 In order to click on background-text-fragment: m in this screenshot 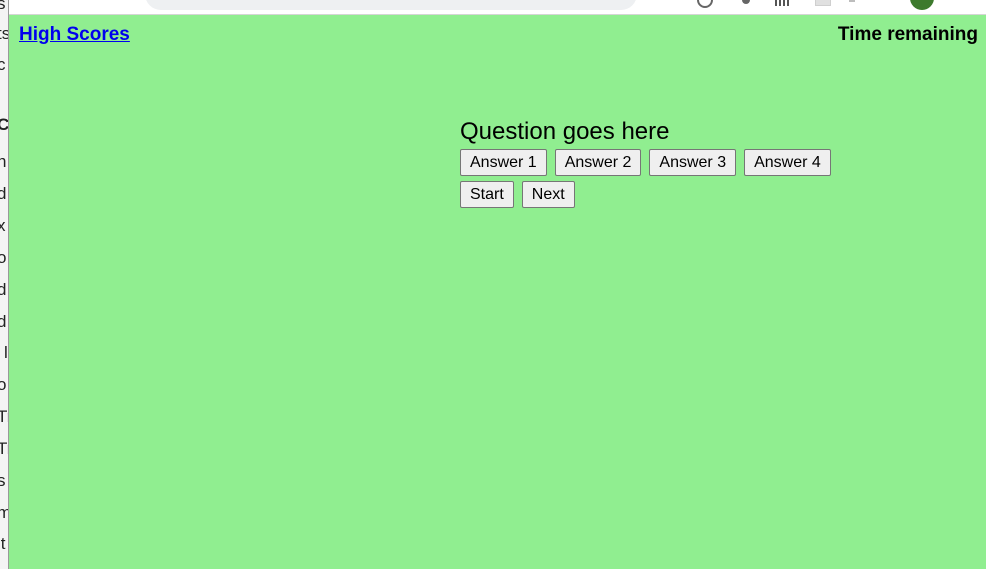, I will do `click(4, 513)`.